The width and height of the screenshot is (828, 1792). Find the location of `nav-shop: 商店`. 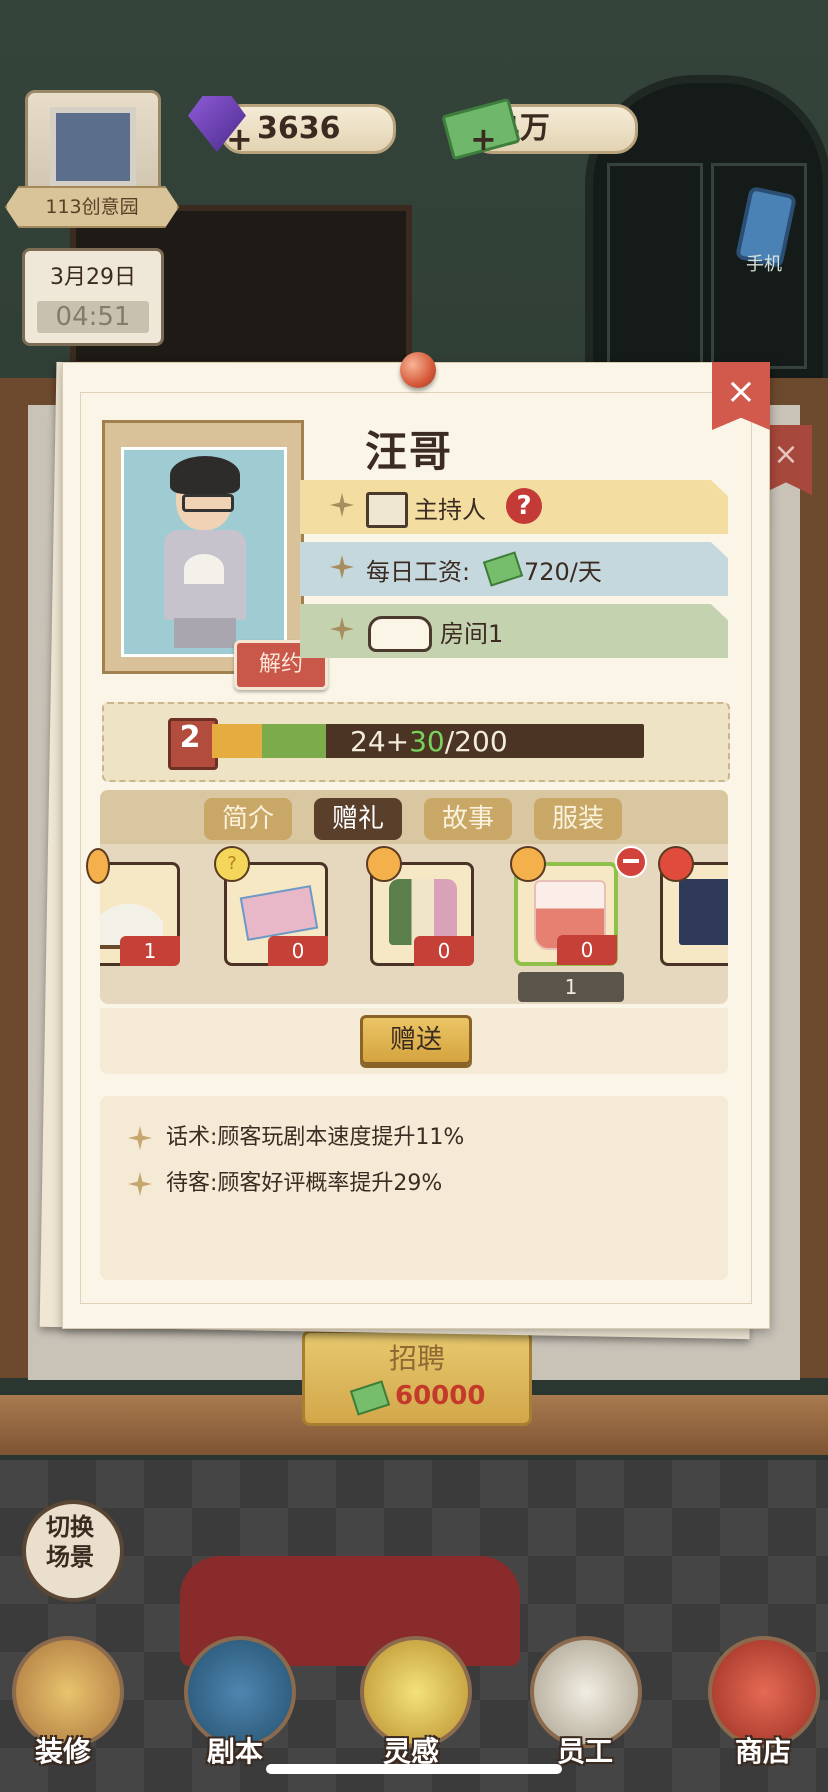

nav-shop: 商店 is located at coordinates (763, 1750).